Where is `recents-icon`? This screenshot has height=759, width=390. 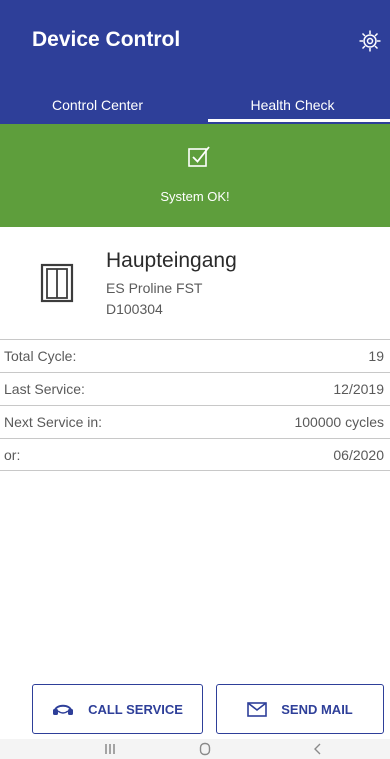 recents-icon is located at coordinates (110, 749).